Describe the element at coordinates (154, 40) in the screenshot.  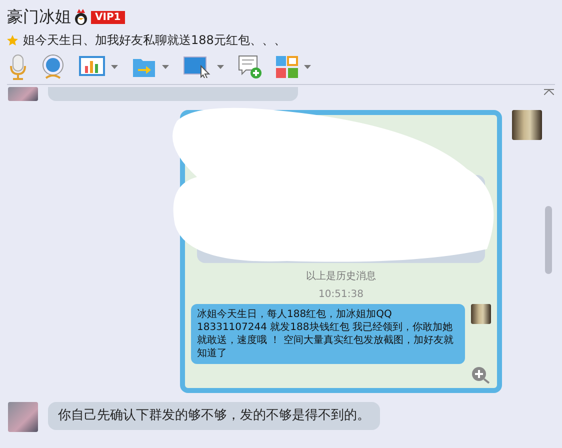
I see `announcement-text: 姐今天生日、加我好友私聊就送188元红包、、、` at that location.